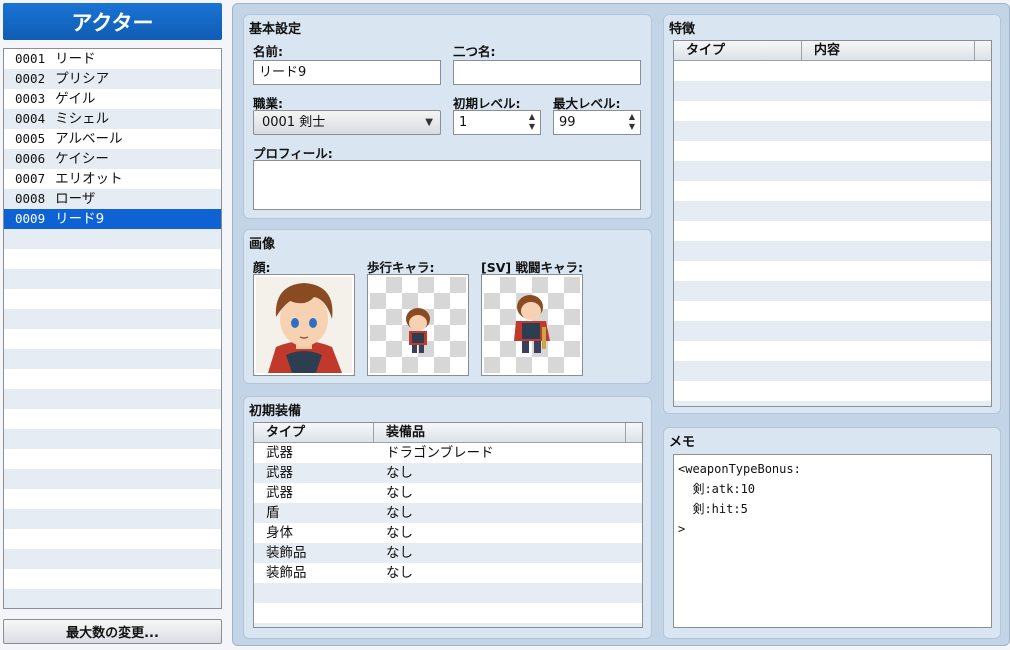  What do you see at coordinates (112, 159) in the screenshot?
I see `actor-list-item: 0006 ケイシー` at bounding box center [112, 159].